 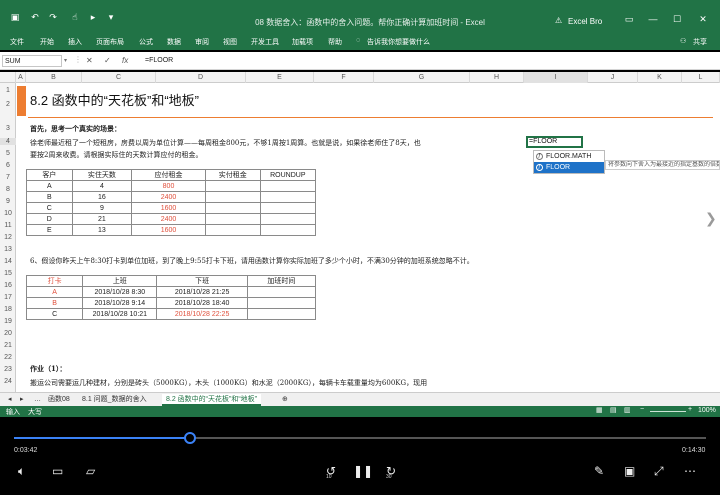 What do you see at coordinates (168, 175) in the screenshot?
I see `table-header: 应付租金` at bounding box center [168, 175].